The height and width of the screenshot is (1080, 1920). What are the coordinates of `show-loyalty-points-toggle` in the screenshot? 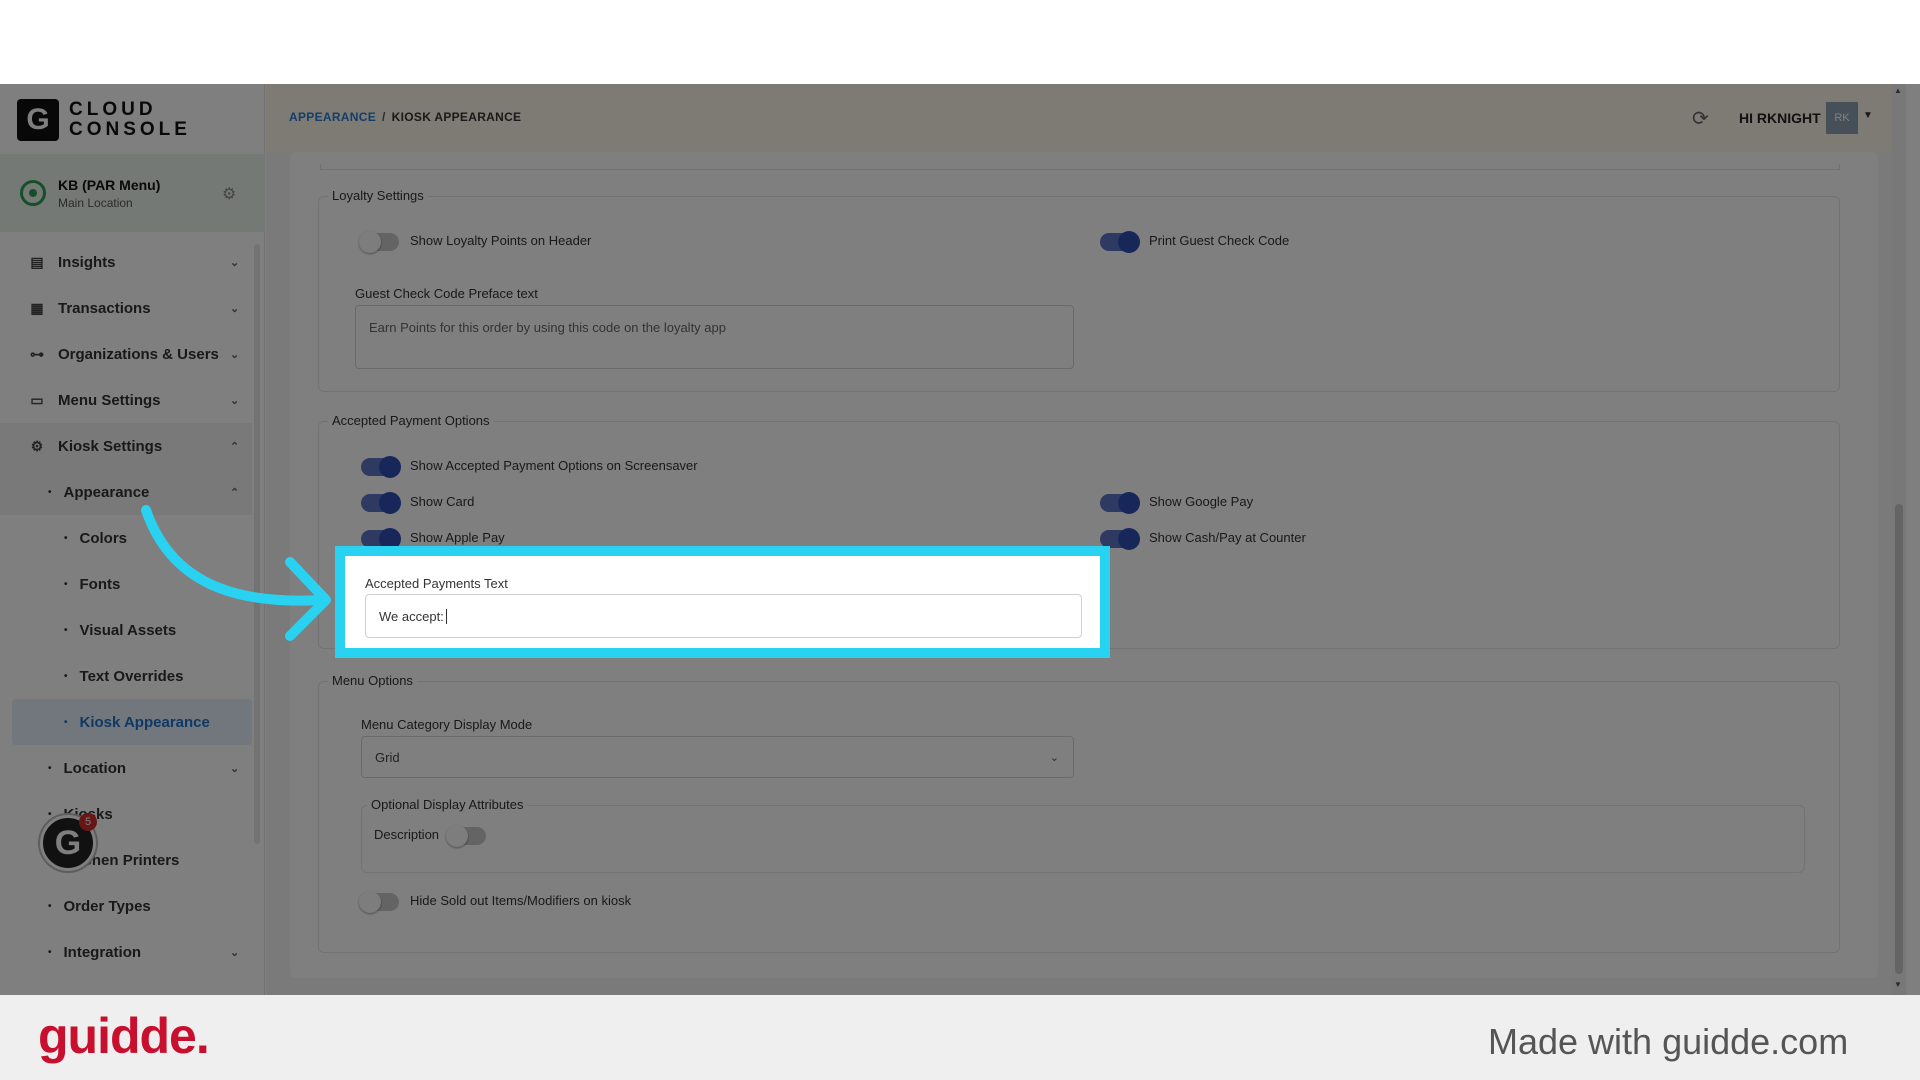 It's located at (379, 242).